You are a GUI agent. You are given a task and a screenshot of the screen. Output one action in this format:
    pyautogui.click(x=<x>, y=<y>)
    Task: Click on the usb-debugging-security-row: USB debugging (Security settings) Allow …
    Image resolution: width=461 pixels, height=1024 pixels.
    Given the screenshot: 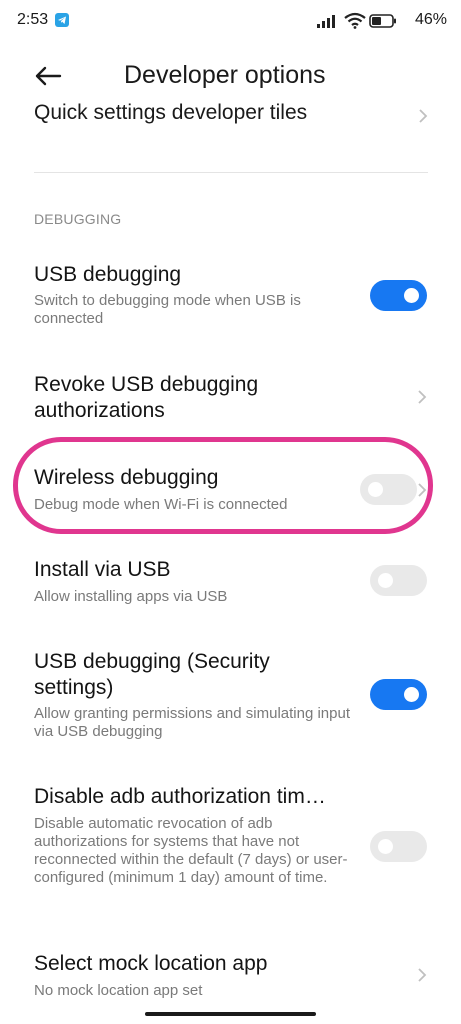 What is the action you would take?
    pyautogui.click(x=230, y=696)
    